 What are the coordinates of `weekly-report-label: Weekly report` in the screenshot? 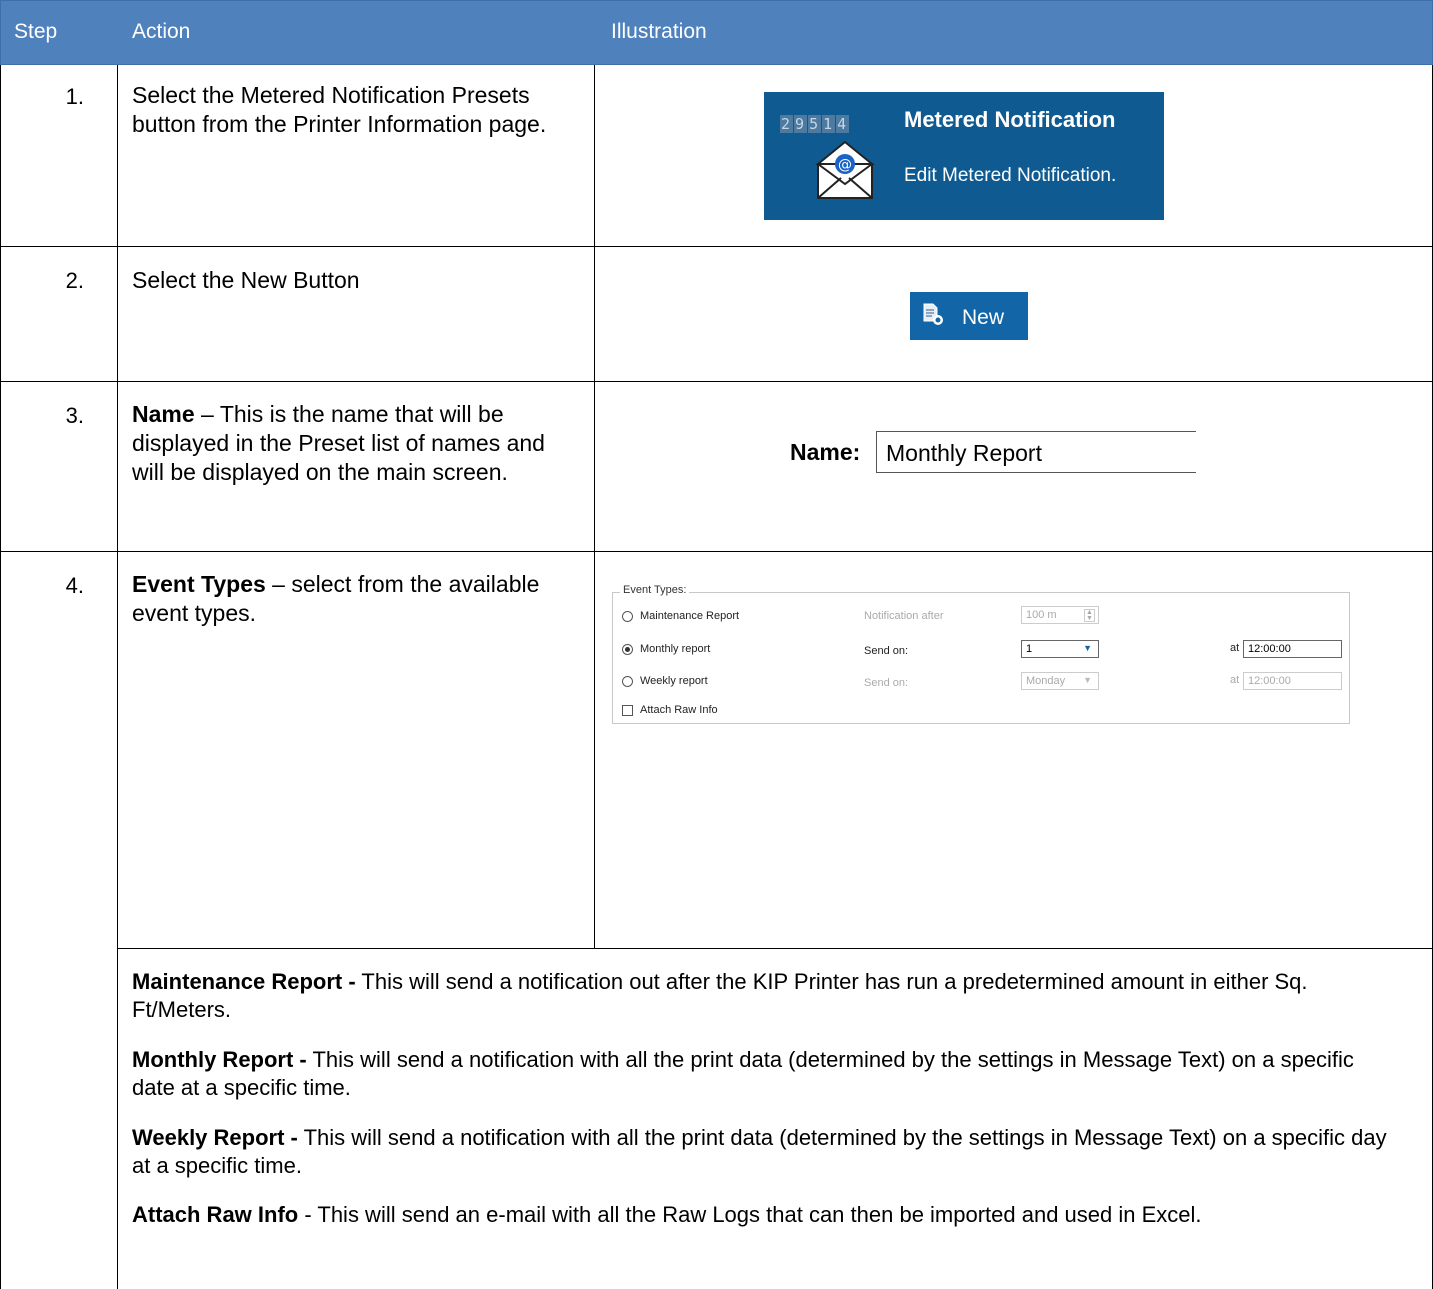 It's located at (674, 681).